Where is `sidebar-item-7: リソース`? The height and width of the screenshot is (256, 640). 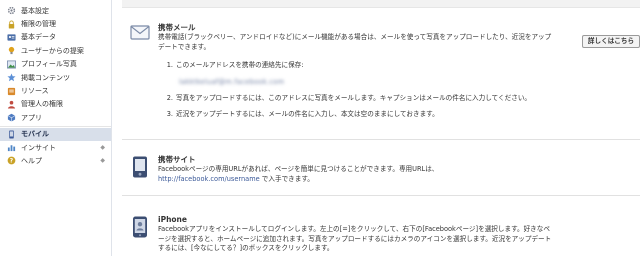
sidebar-item-7: リソース is located at coordinates (55, 90).